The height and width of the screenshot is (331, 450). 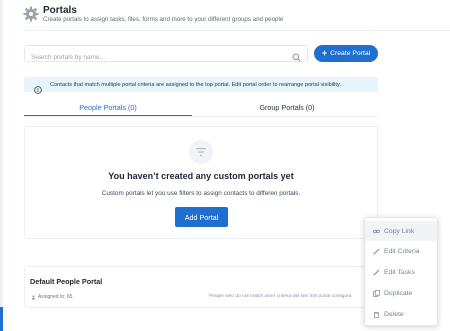 What do you see at coordinates (66, 281) in the screenshot?
I see `default-portal-title: Default People Portal` at bounding box center [66, 281].